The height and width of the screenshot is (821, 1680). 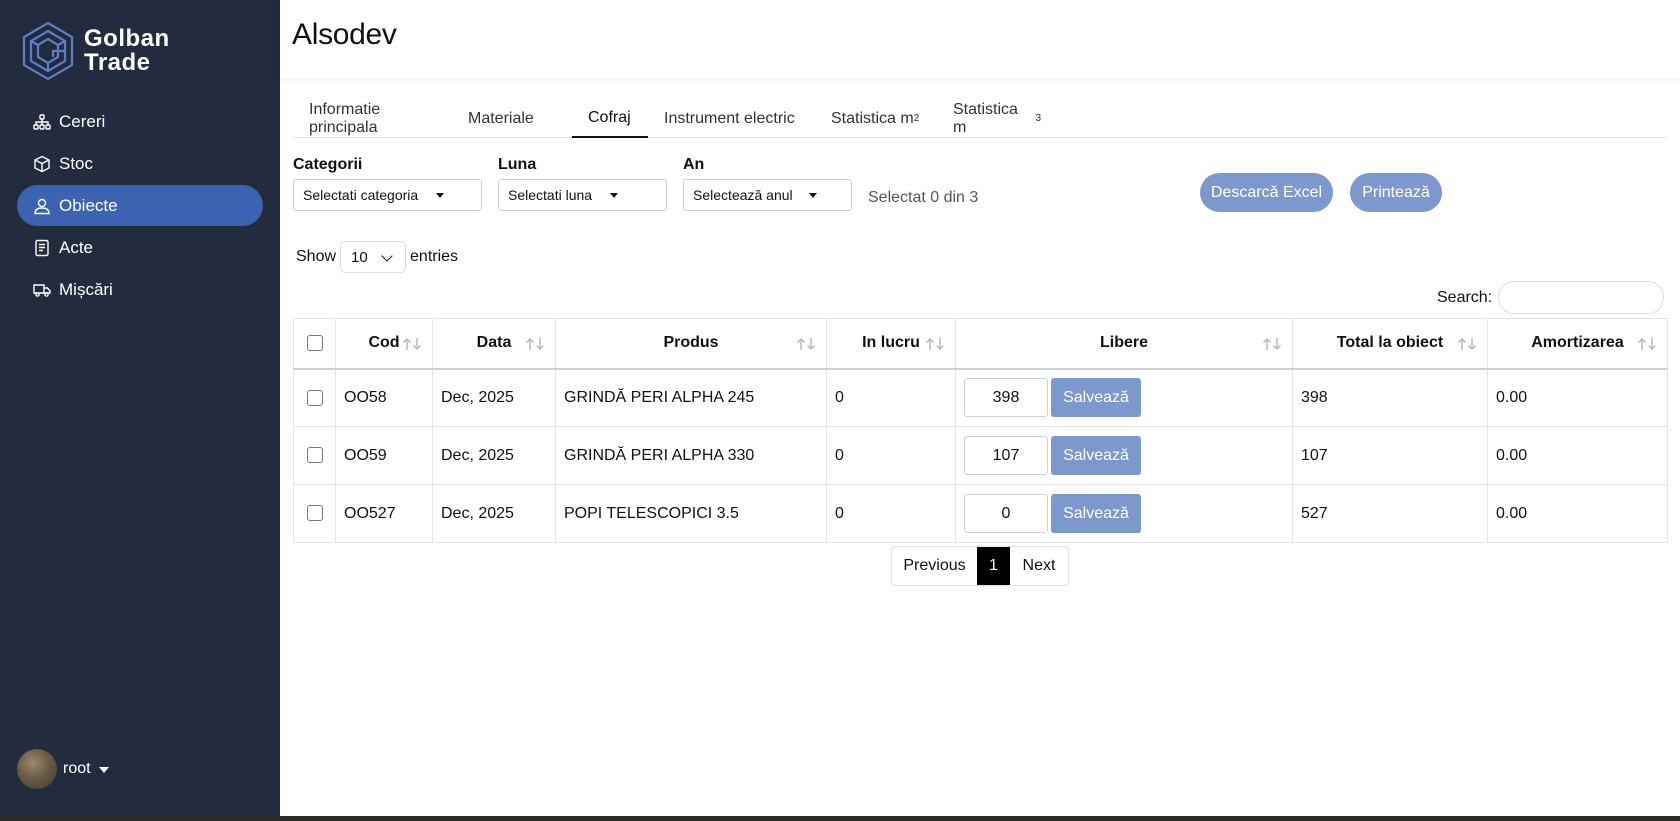 What do you see at coordinates (361, 195) in the screenshot?
I see `select-value: Selectati categoria` at bounding box center [361, 195].